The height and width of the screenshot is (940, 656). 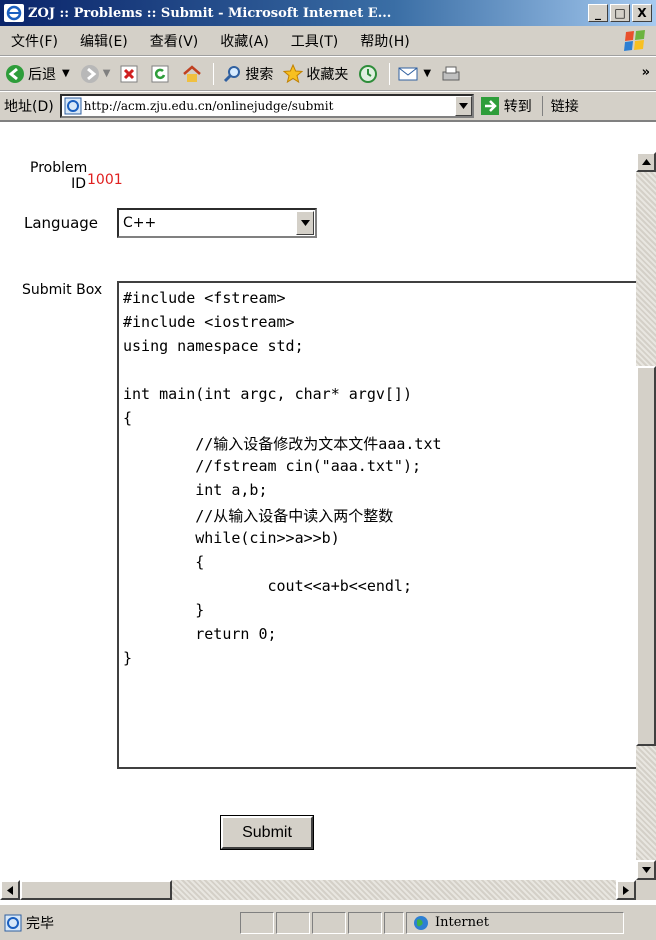 What do you see at coordinates (40, 923) in the screenshot?
I see `status-text: 完毕` at bounding box center [40, 923].